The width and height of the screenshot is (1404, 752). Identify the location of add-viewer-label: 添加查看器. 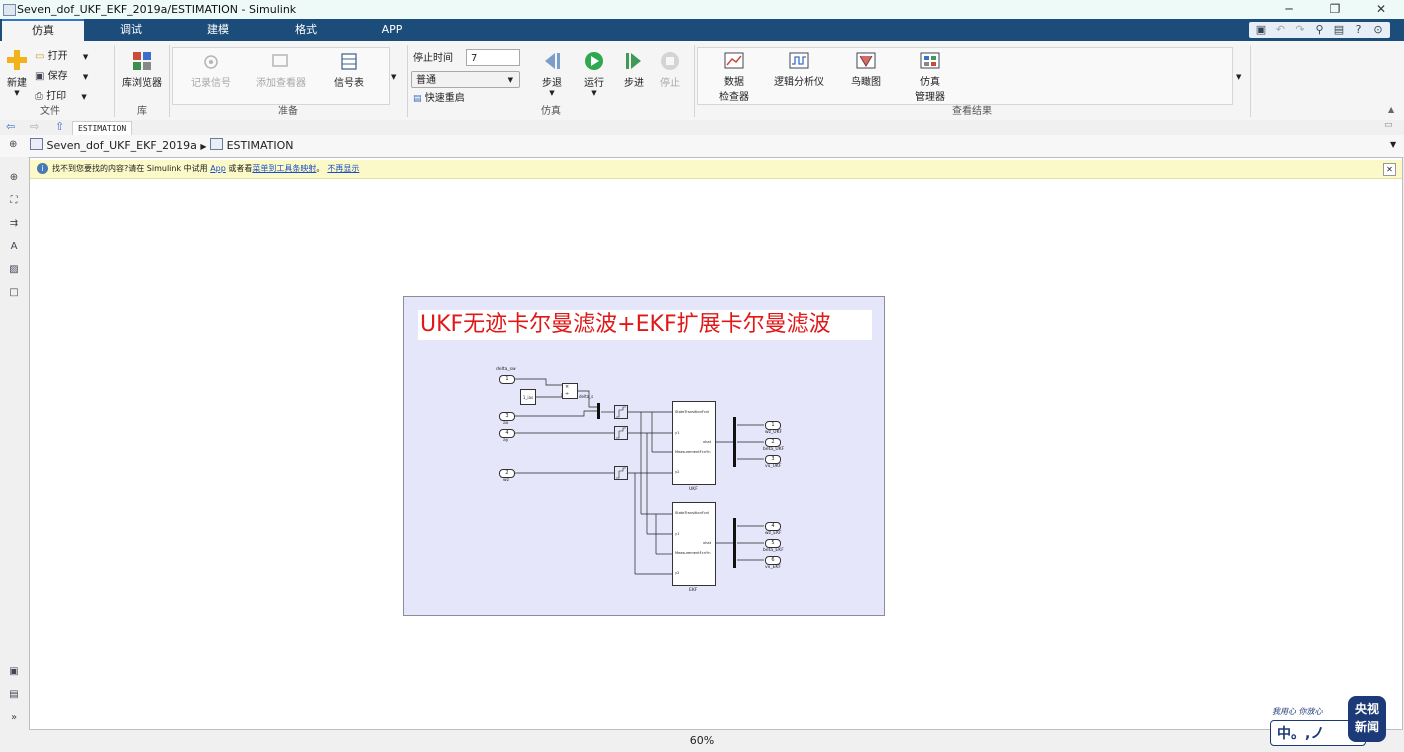
(281, 83).